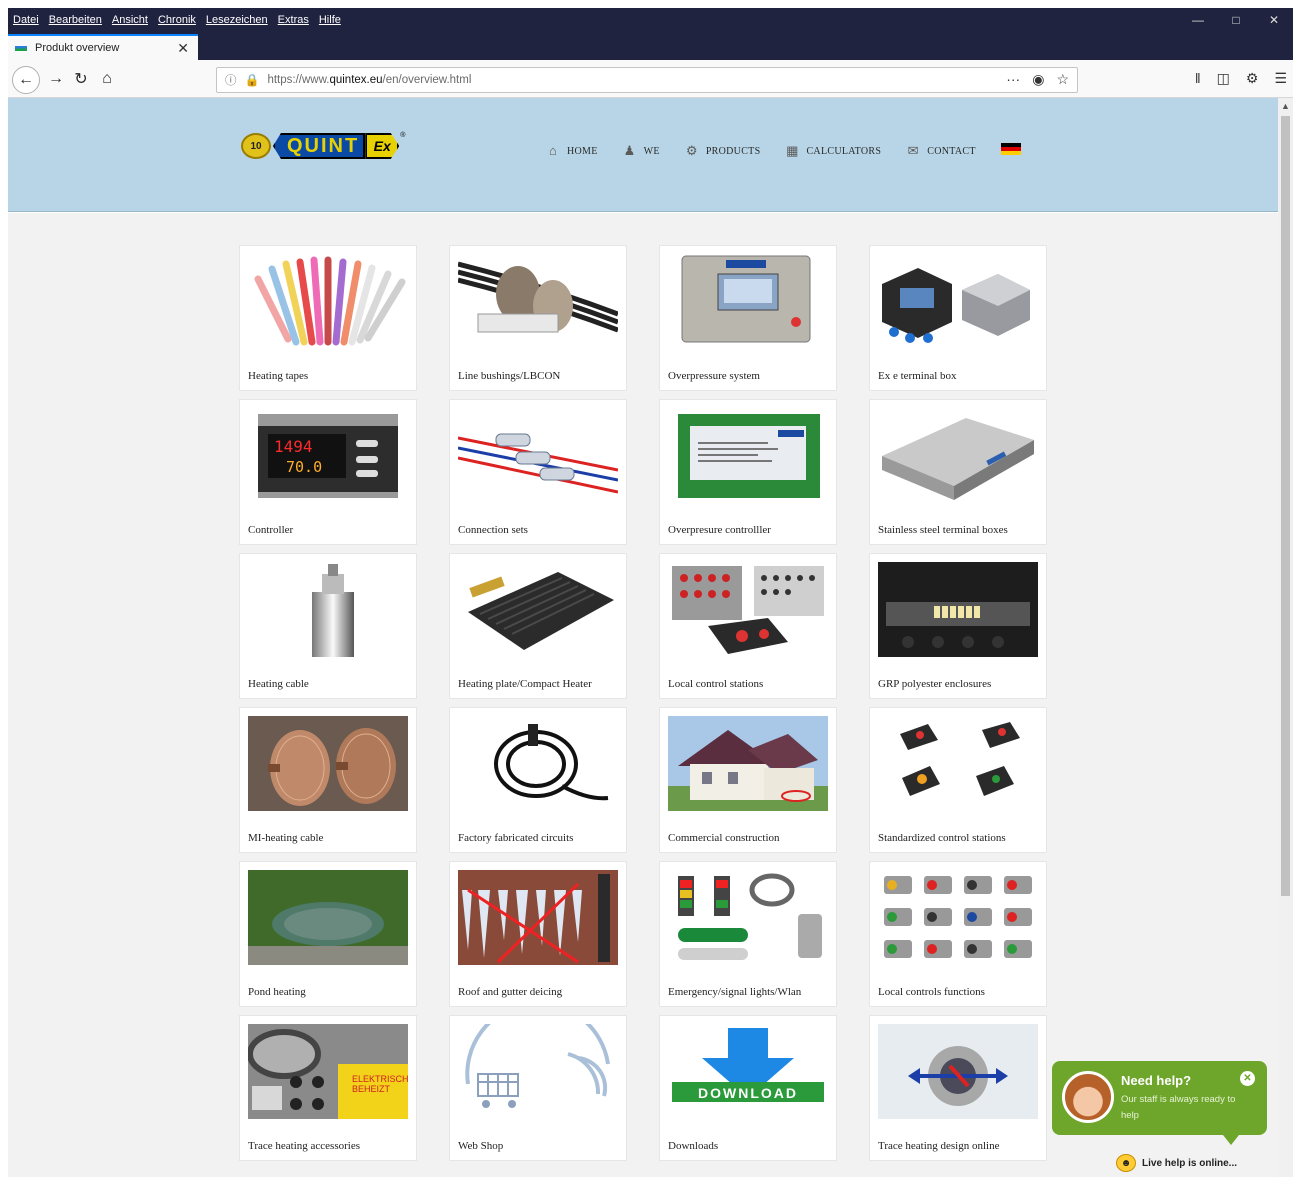 This screenshot has width=1298, height=1177. What do you see at coordinates (748, 780) in the screenshot?
I see `product-card: Commercial construction` at bounding box center [748, 780].